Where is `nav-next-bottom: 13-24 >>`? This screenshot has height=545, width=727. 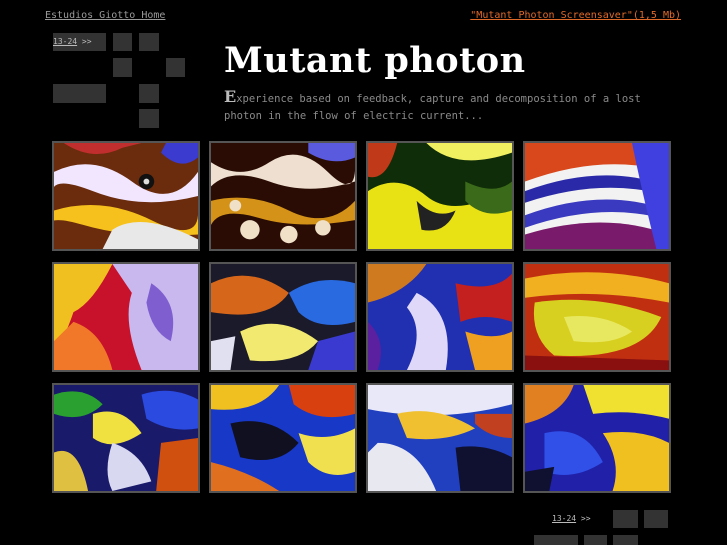 nav-next-bottom: 13-24 >> is located at coordinates (571, 518).